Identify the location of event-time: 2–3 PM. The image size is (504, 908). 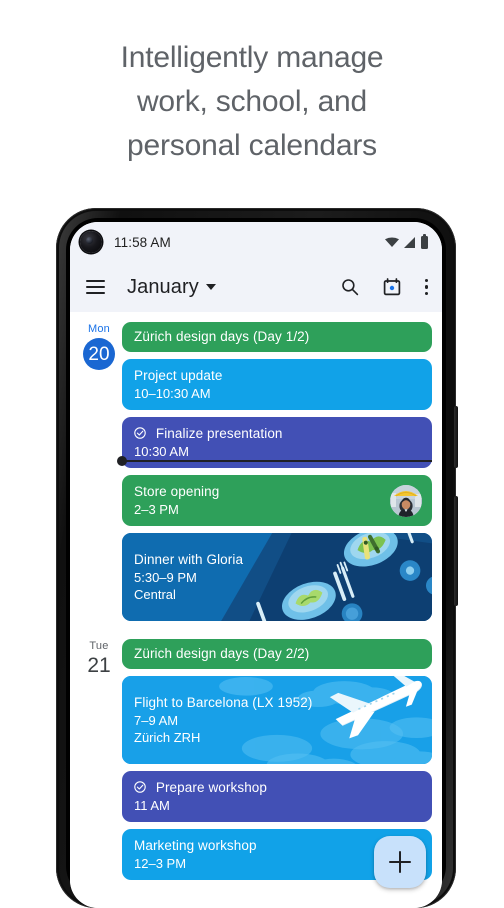
(156, 509).